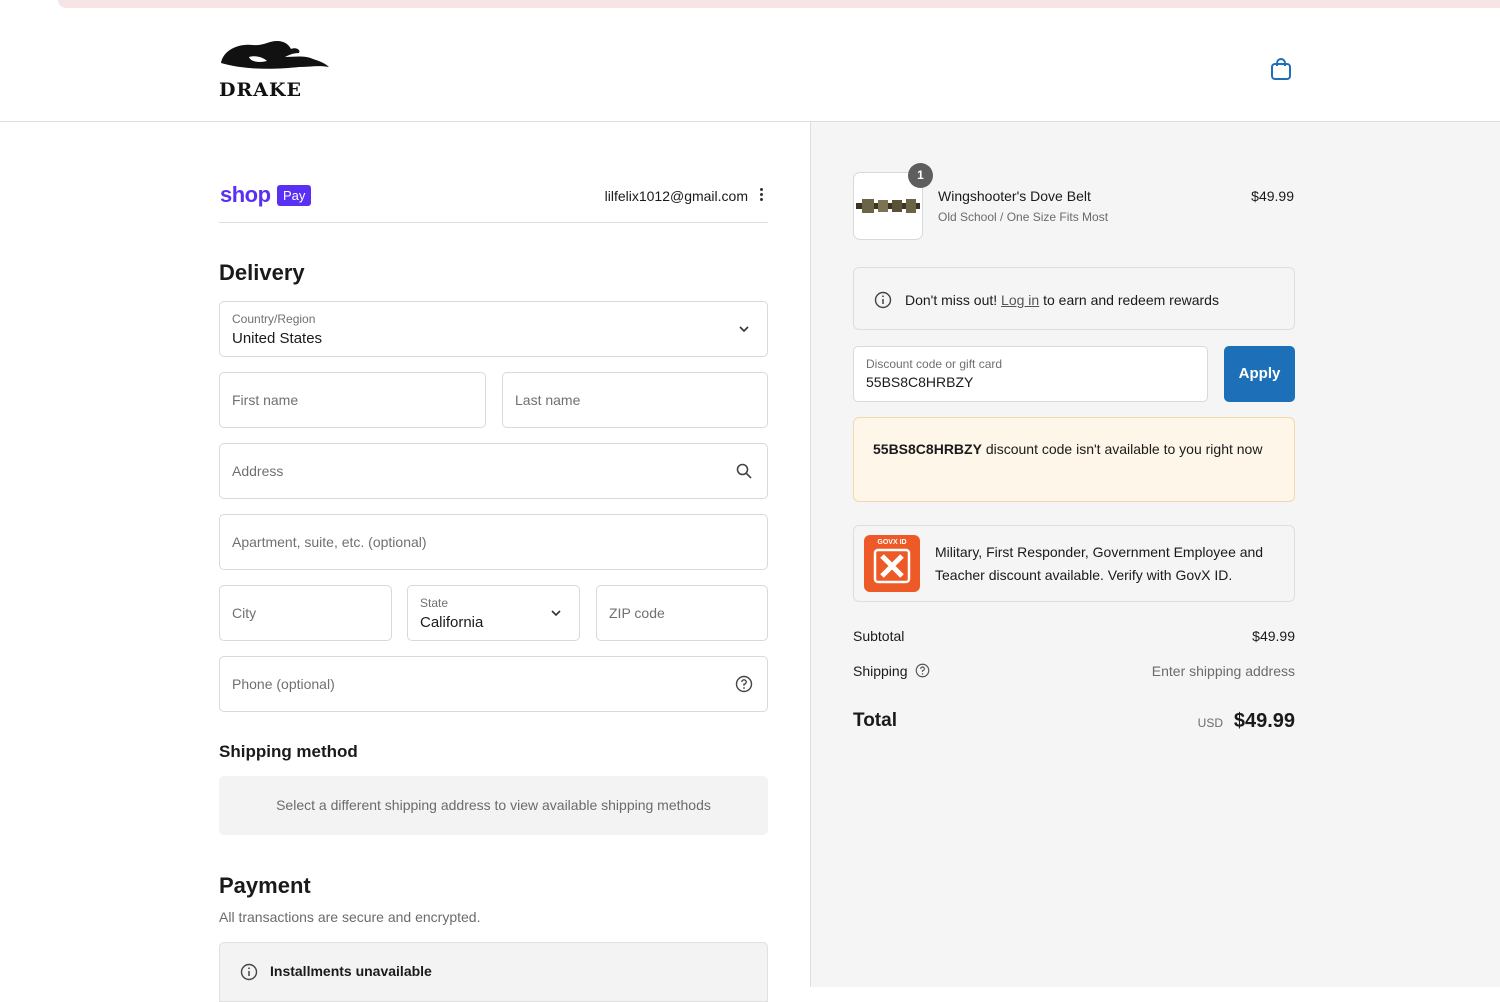 The width and height of the screenshot is (1500, 1002). Describe the element at coordinates (892, 563) in the screenshot. I see `govx-logo-icon: GOVX ID` at that location.